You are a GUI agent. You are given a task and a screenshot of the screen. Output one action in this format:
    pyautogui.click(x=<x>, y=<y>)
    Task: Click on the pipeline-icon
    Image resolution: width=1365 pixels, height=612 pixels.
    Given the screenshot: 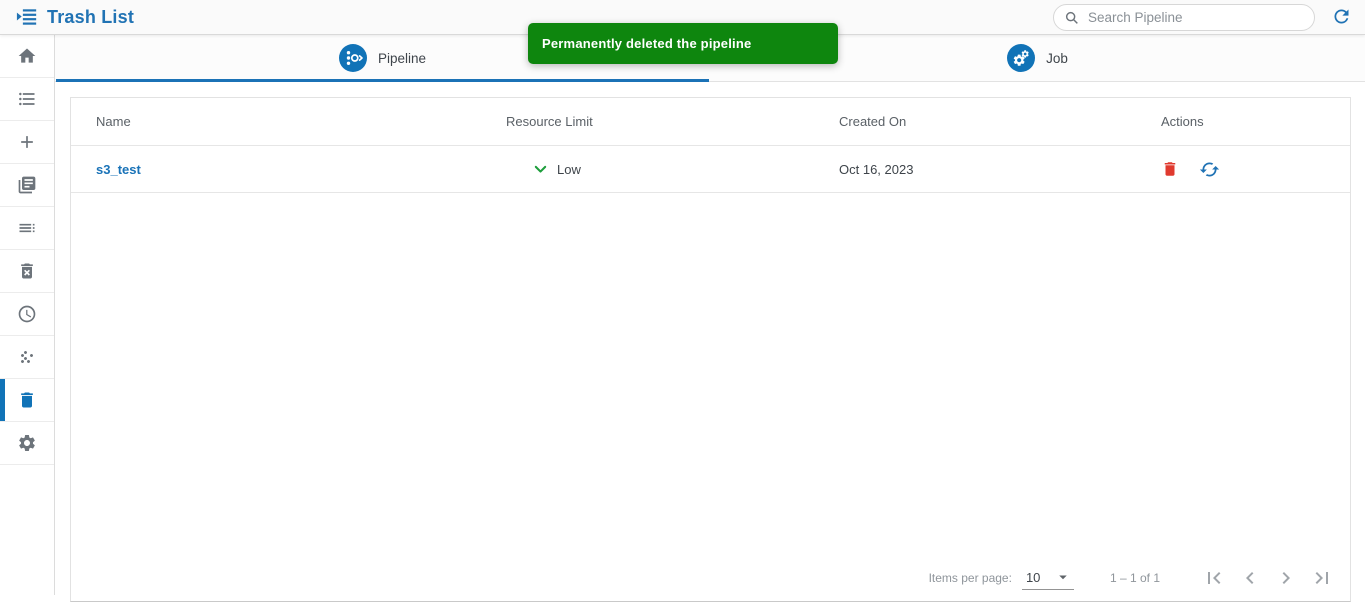 What is the action you would take?
    pyautogui.click(x=352, y=58)
    